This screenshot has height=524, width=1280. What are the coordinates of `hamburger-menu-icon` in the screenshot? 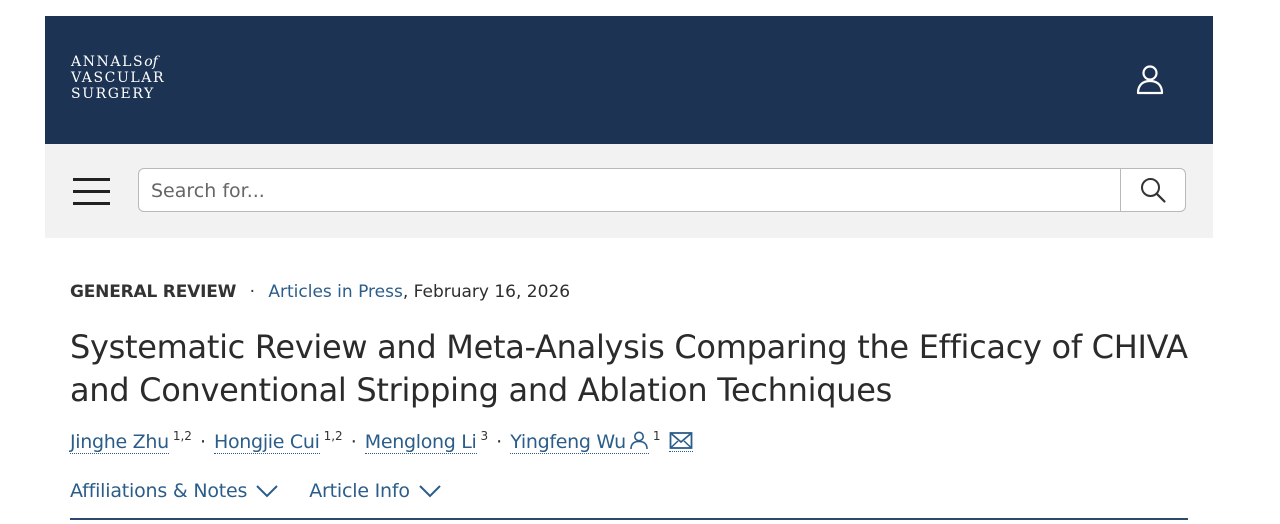 It's located at (91, 179).